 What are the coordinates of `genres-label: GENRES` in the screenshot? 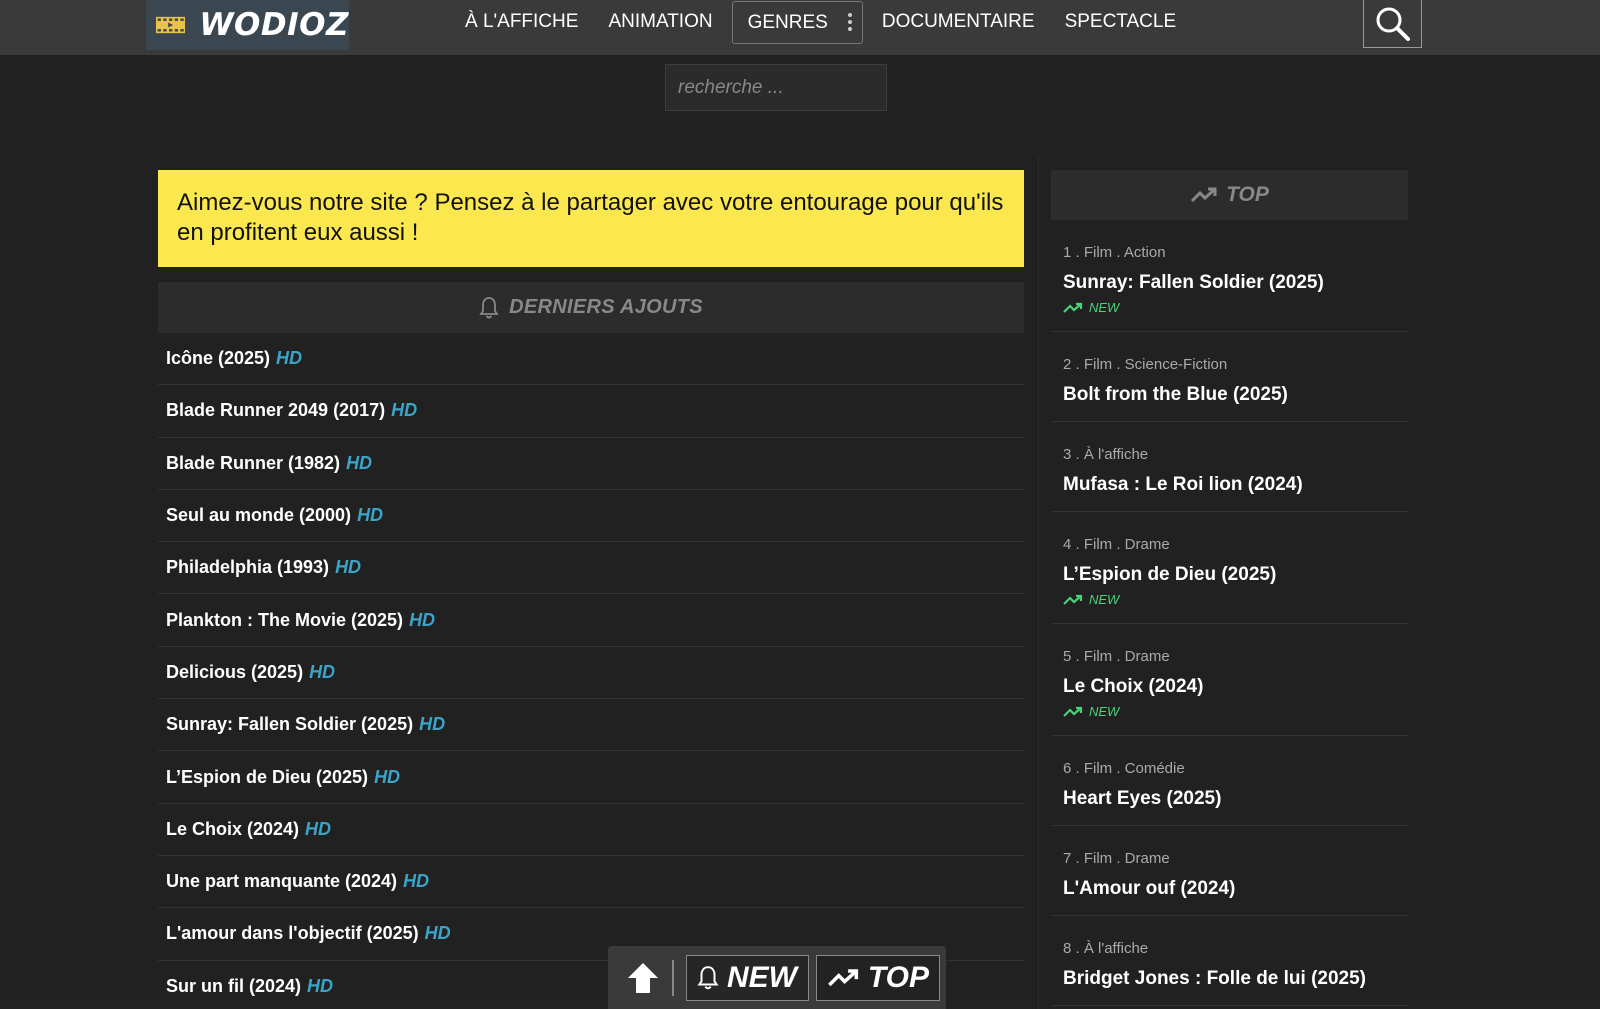 It's located at (787, 22).